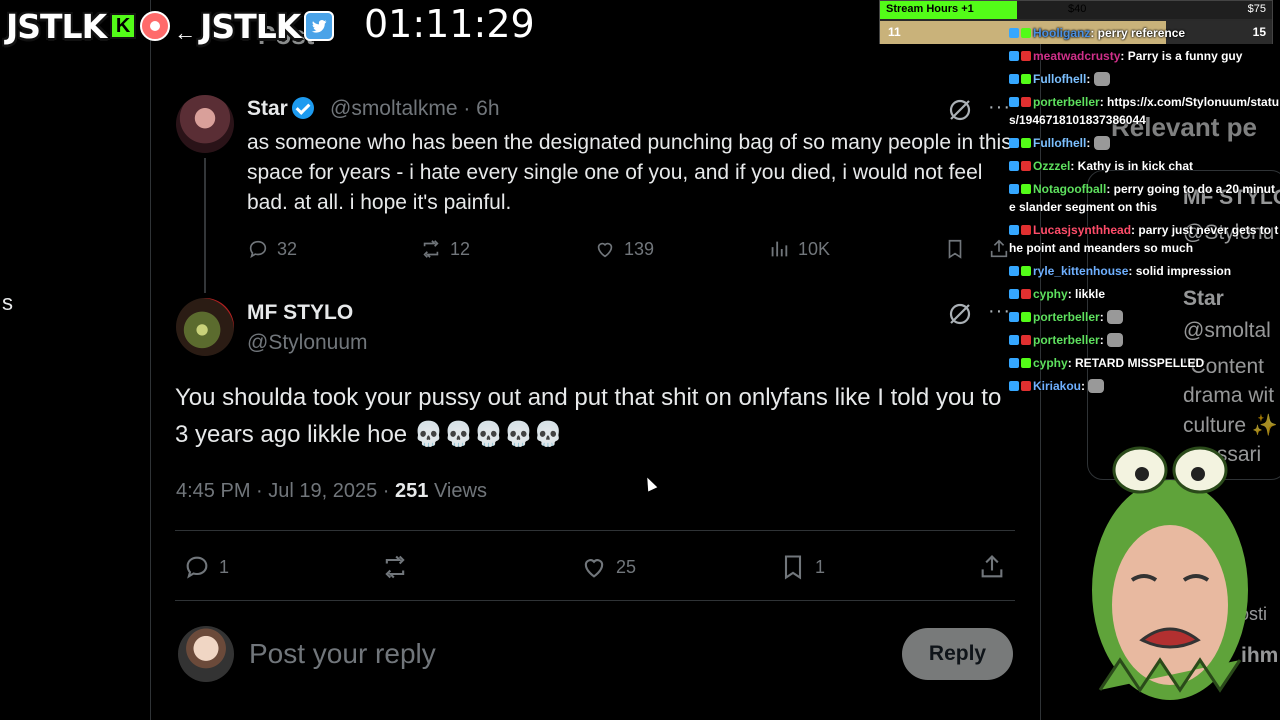 The width and height of the screenshot is (1280, 720). Describe the element at coordinates (1061, 33) in the screenshot. I see `chat-username: Hooliganz` at that location.